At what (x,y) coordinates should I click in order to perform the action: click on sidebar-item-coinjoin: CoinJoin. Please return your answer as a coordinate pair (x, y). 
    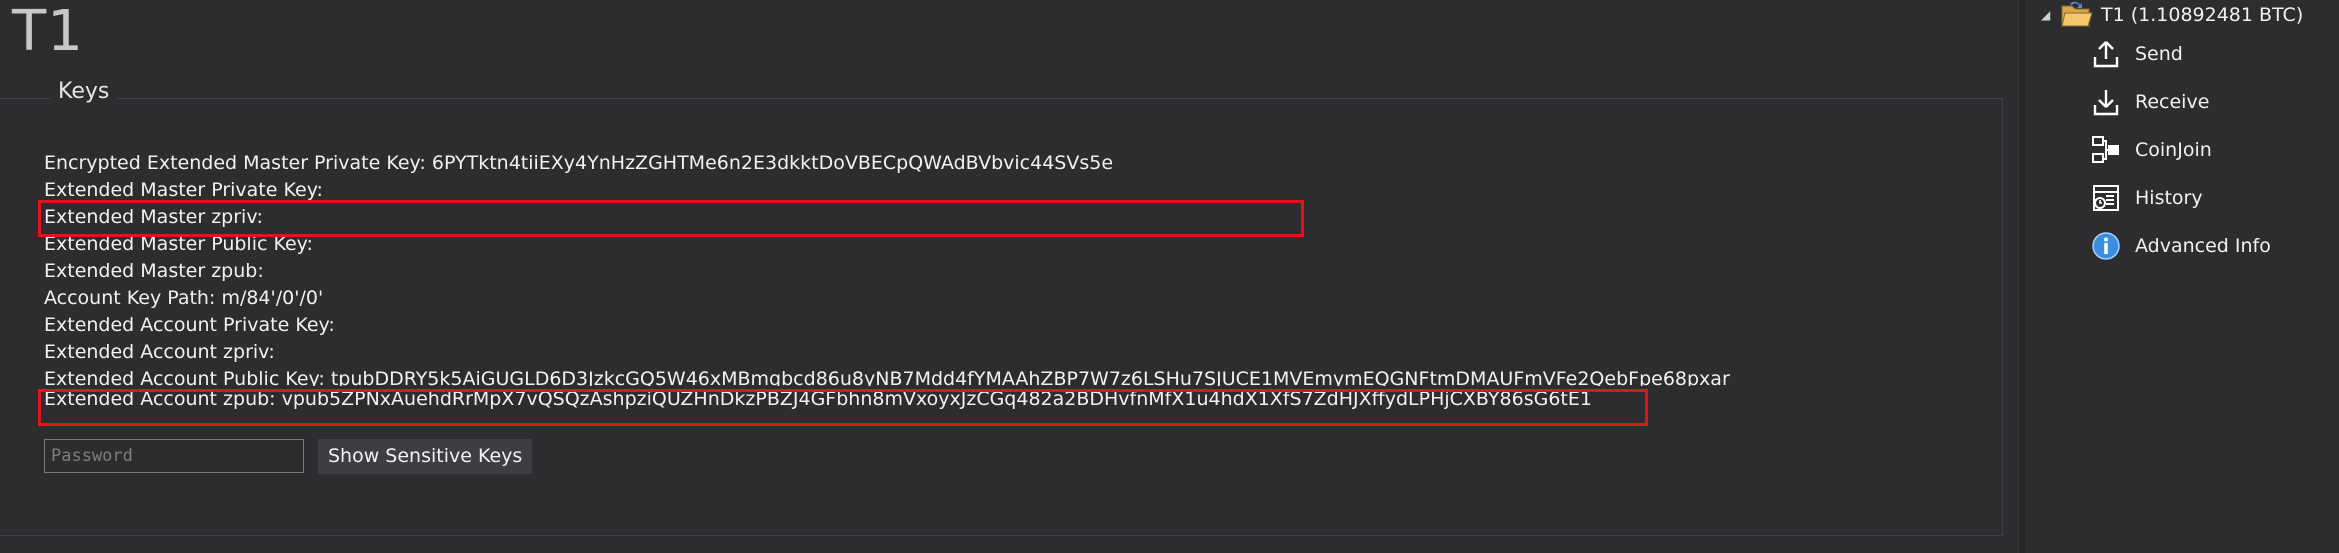
    Looking at the image, I should click on (2151, 150).